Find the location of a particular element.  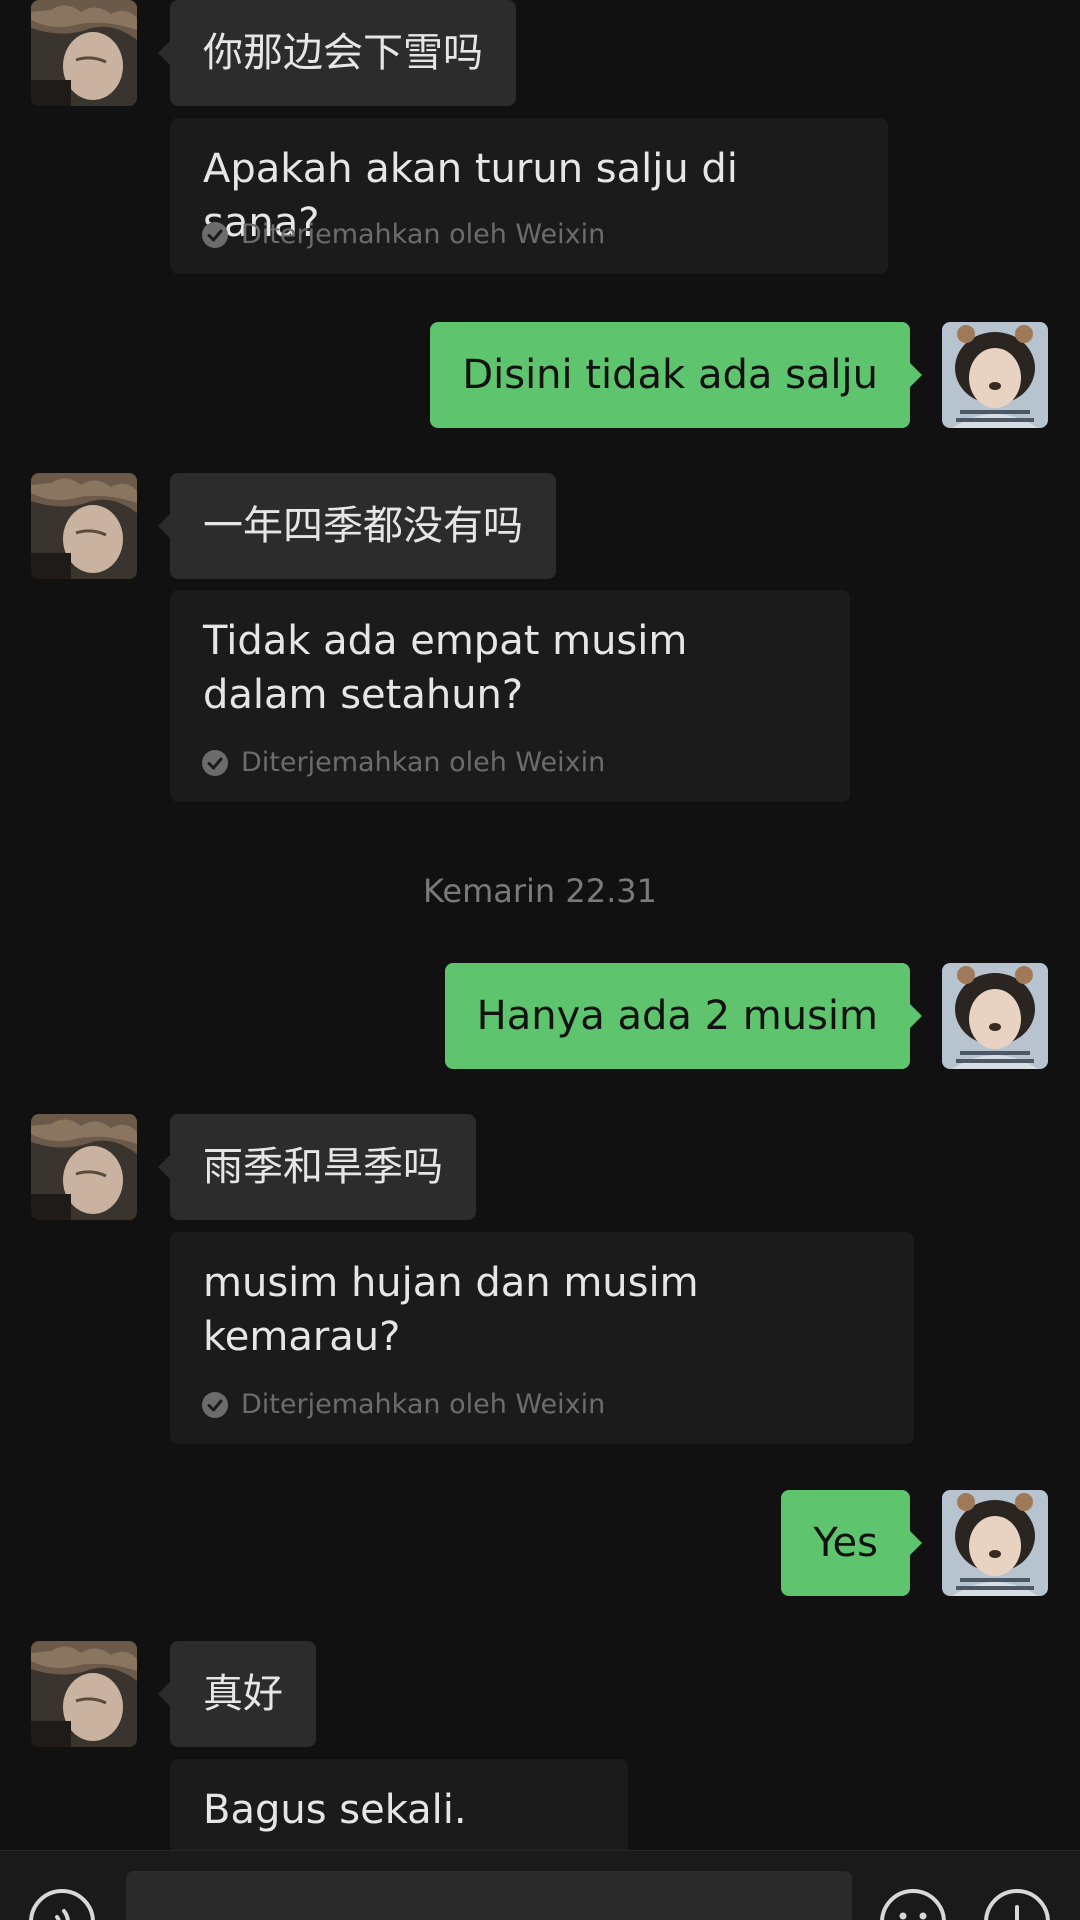

chat-input-bar is located at coordinates (540, 1885).